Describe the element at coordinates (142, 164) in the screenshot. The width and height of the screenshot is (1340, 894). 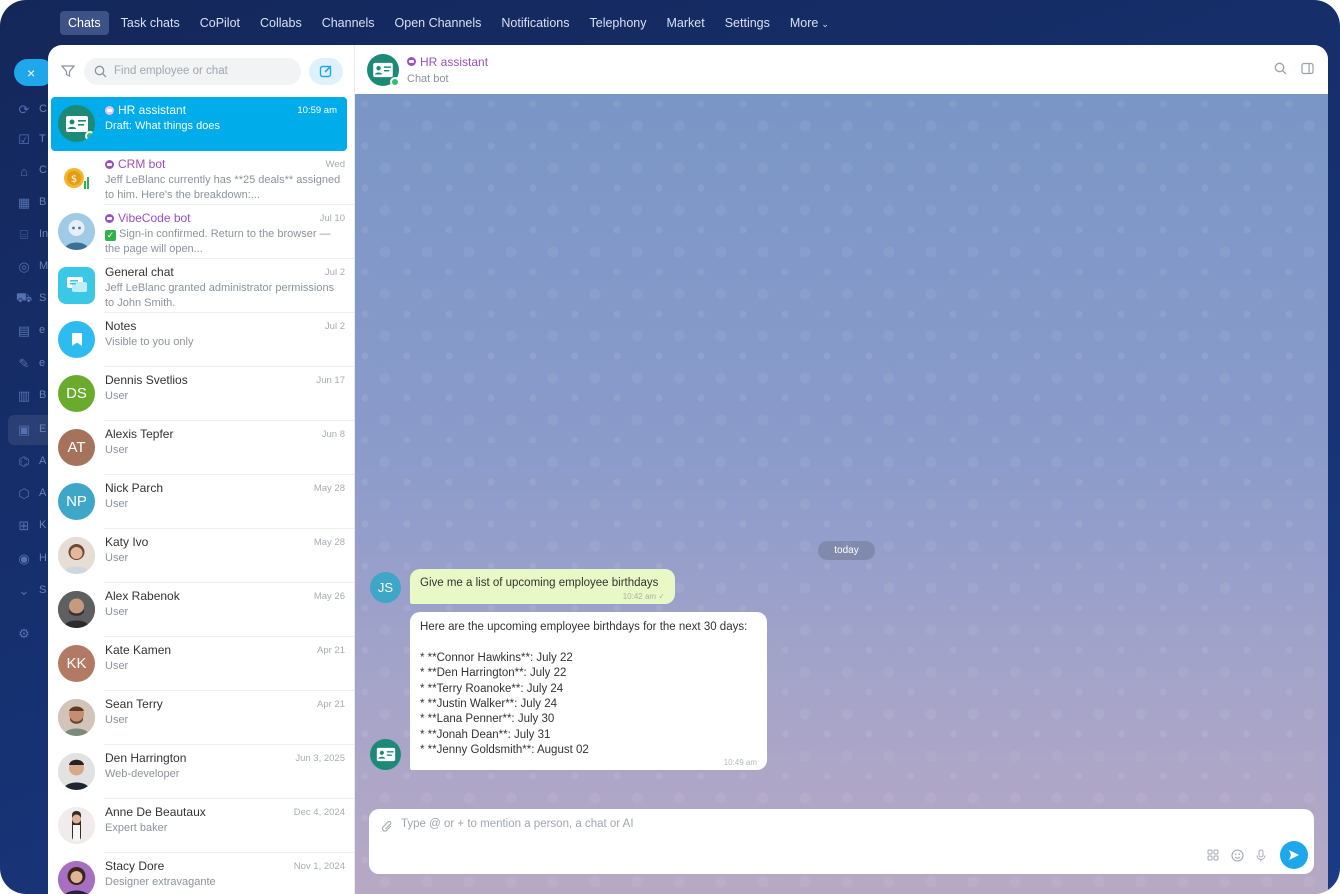
I see `chat-row-name: CRM bot` at that location.